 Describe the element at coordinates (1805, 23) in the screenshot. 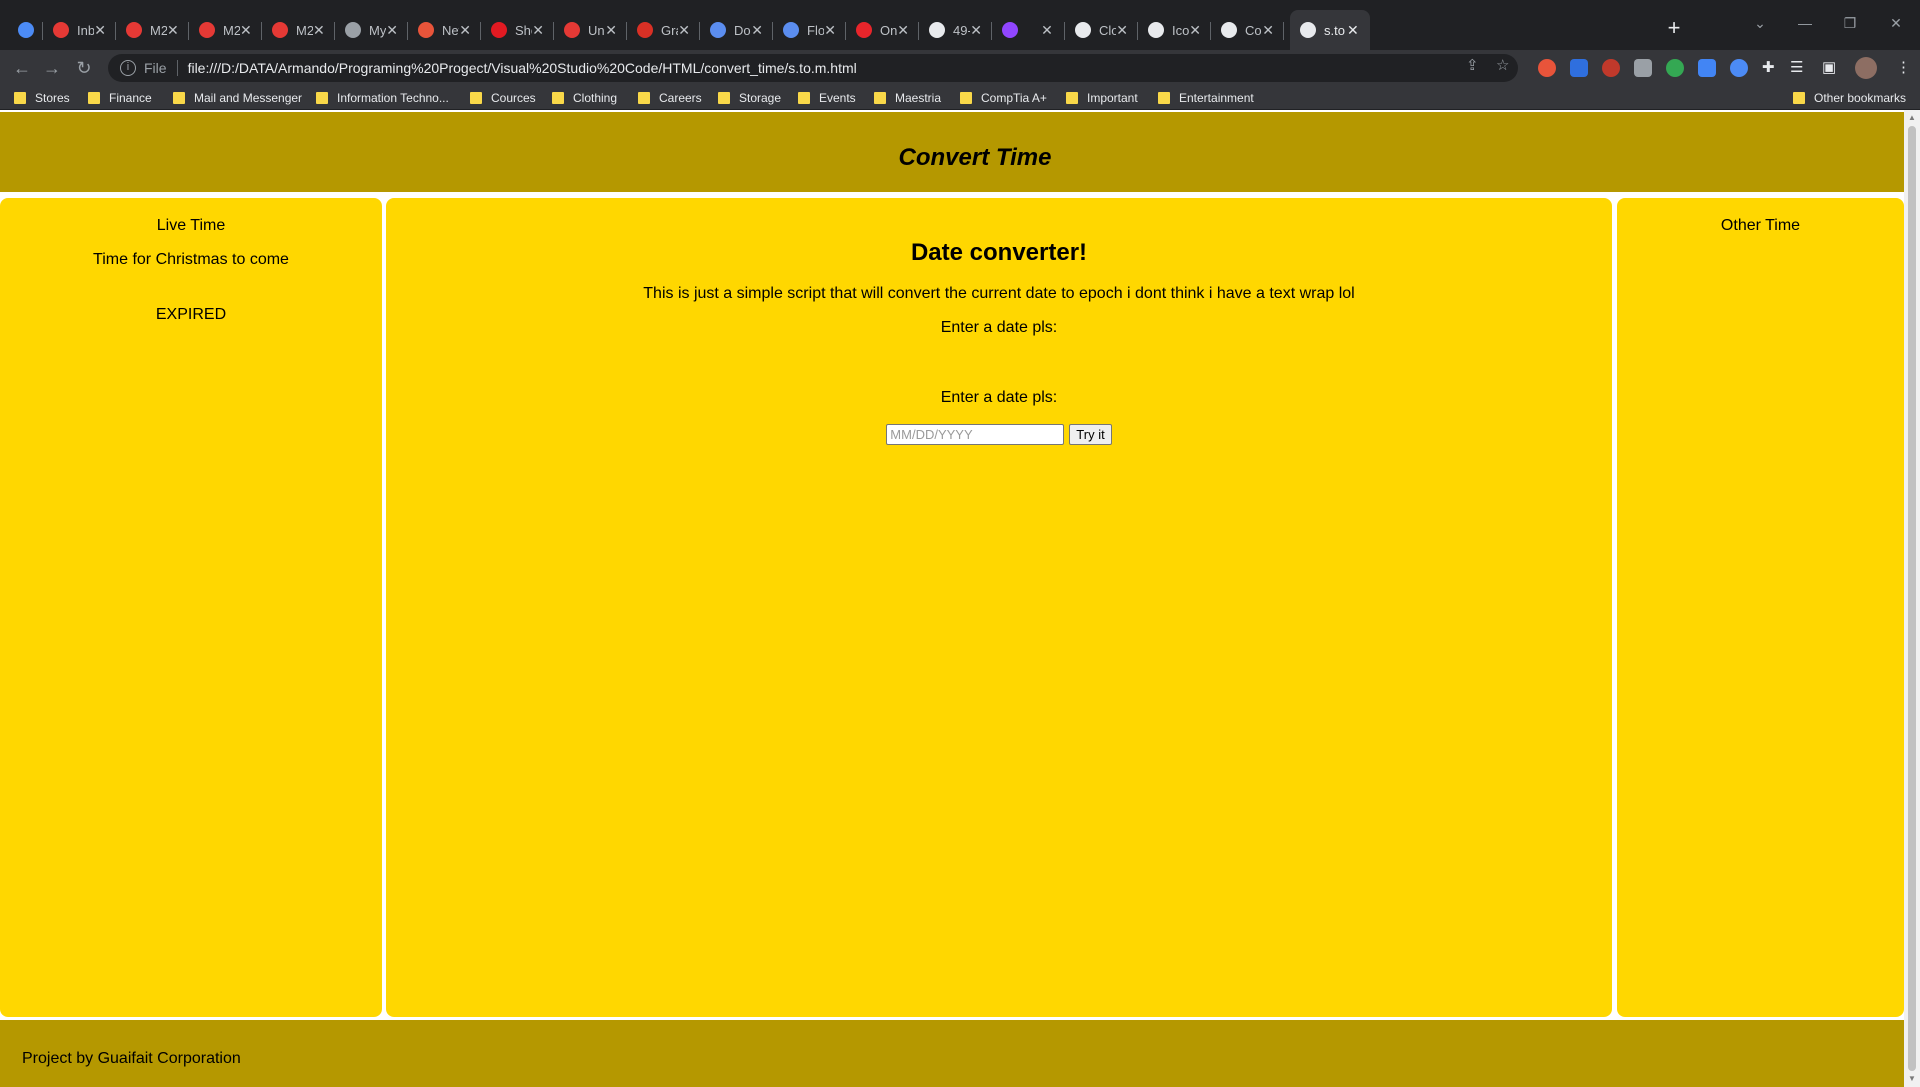

I see `minimize-icon: —` at that location.